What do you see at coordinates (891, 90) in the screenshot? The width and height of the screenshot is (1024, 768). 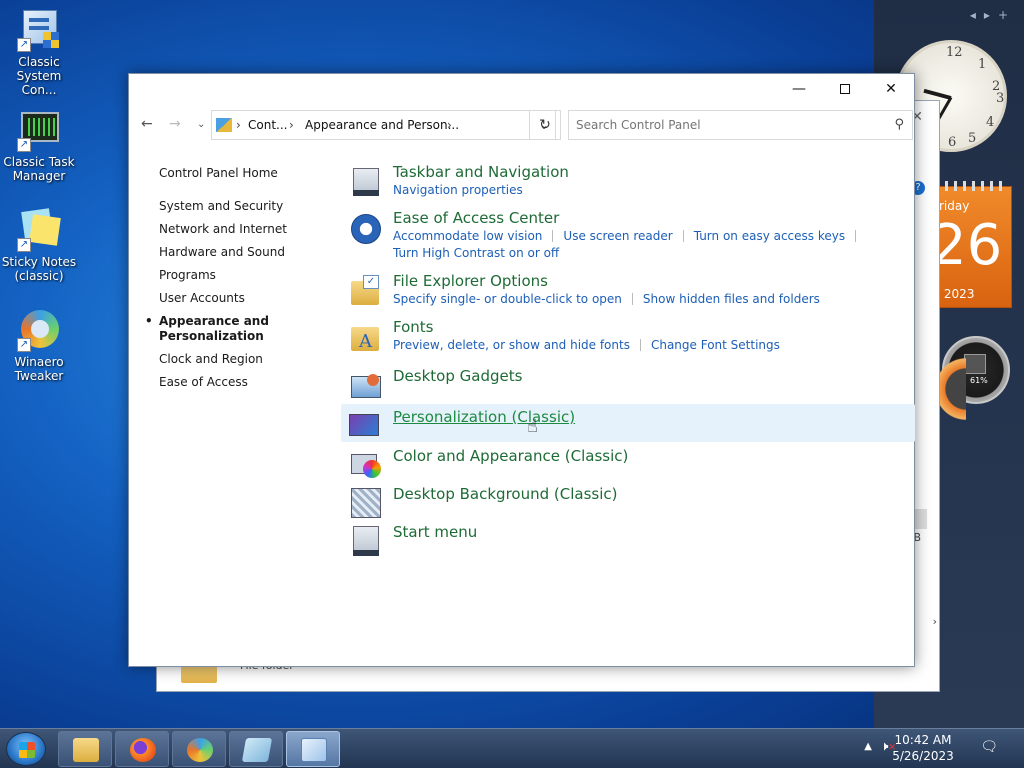 I see `close-button: ✕` at bounding box center [891, 90].